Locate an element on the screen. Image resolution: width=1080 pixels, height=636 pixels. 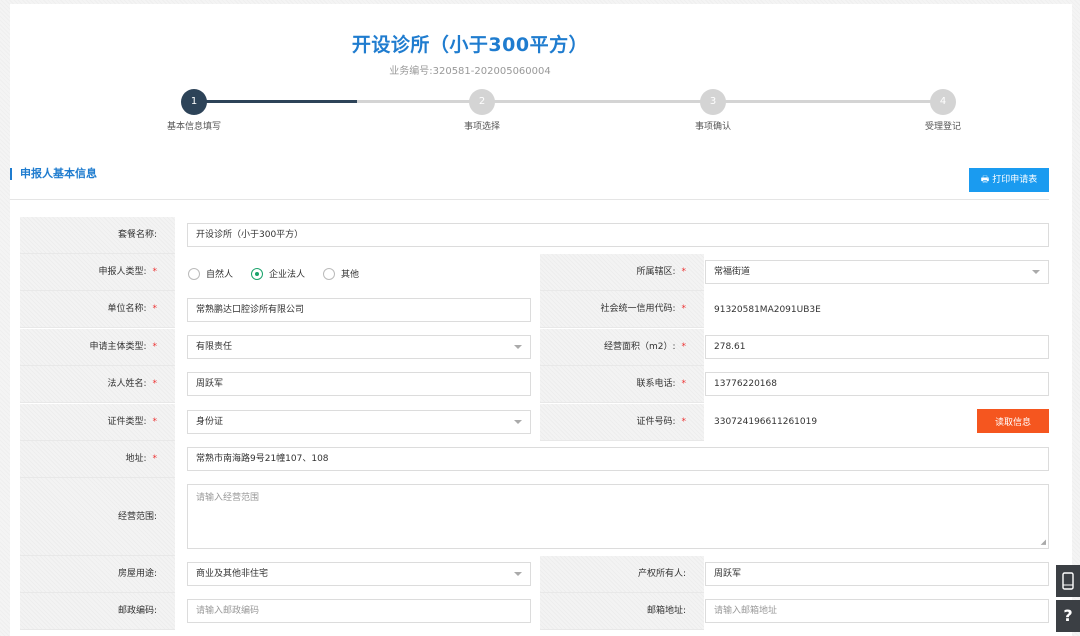
package-name-label: 套餐名称: is located at coordinates (97, 235).